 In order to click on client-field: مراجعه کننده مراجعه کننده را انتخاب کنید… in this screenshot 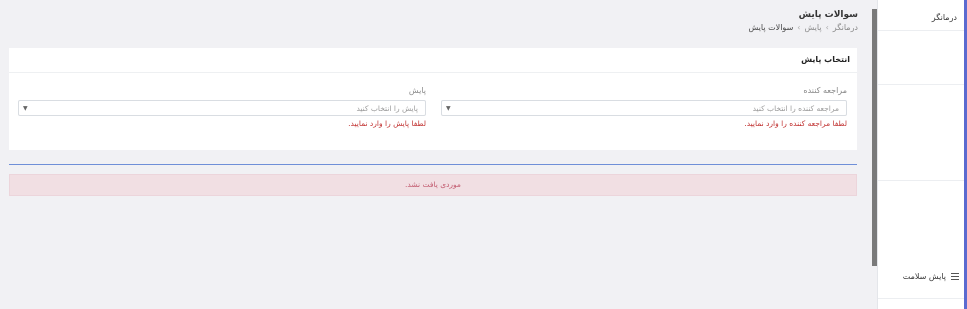, I will do `click(644, 110)`.